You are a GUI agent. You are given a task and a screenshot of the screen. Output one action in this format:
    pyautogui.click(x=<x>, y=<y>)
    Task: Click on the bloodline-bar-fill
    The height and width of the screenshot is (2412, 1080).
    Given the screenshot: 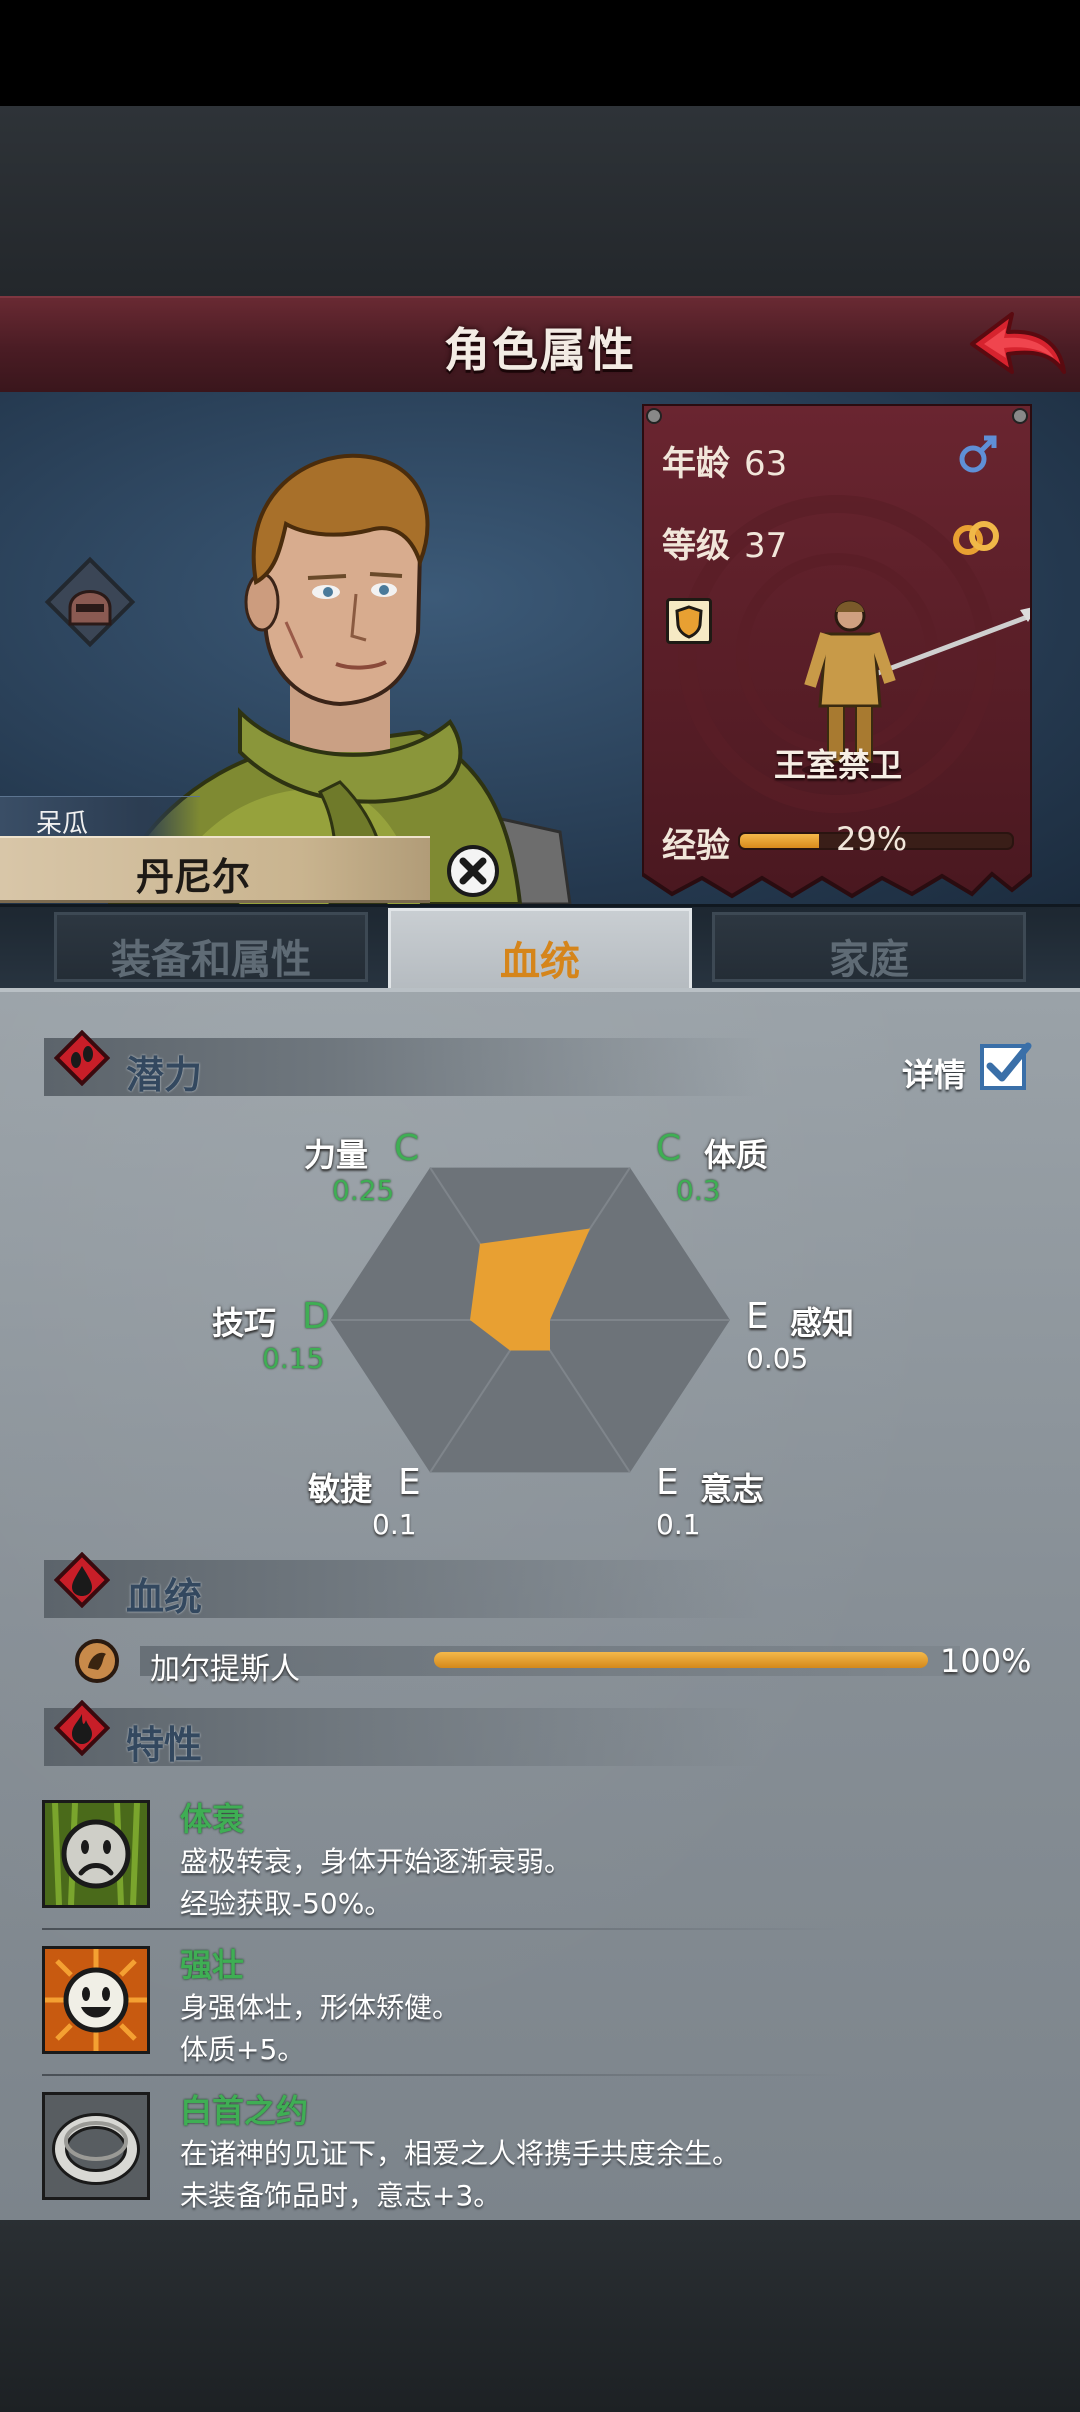 What is the action you would take?
    pyautogui.click(x=681, y=1660)
    